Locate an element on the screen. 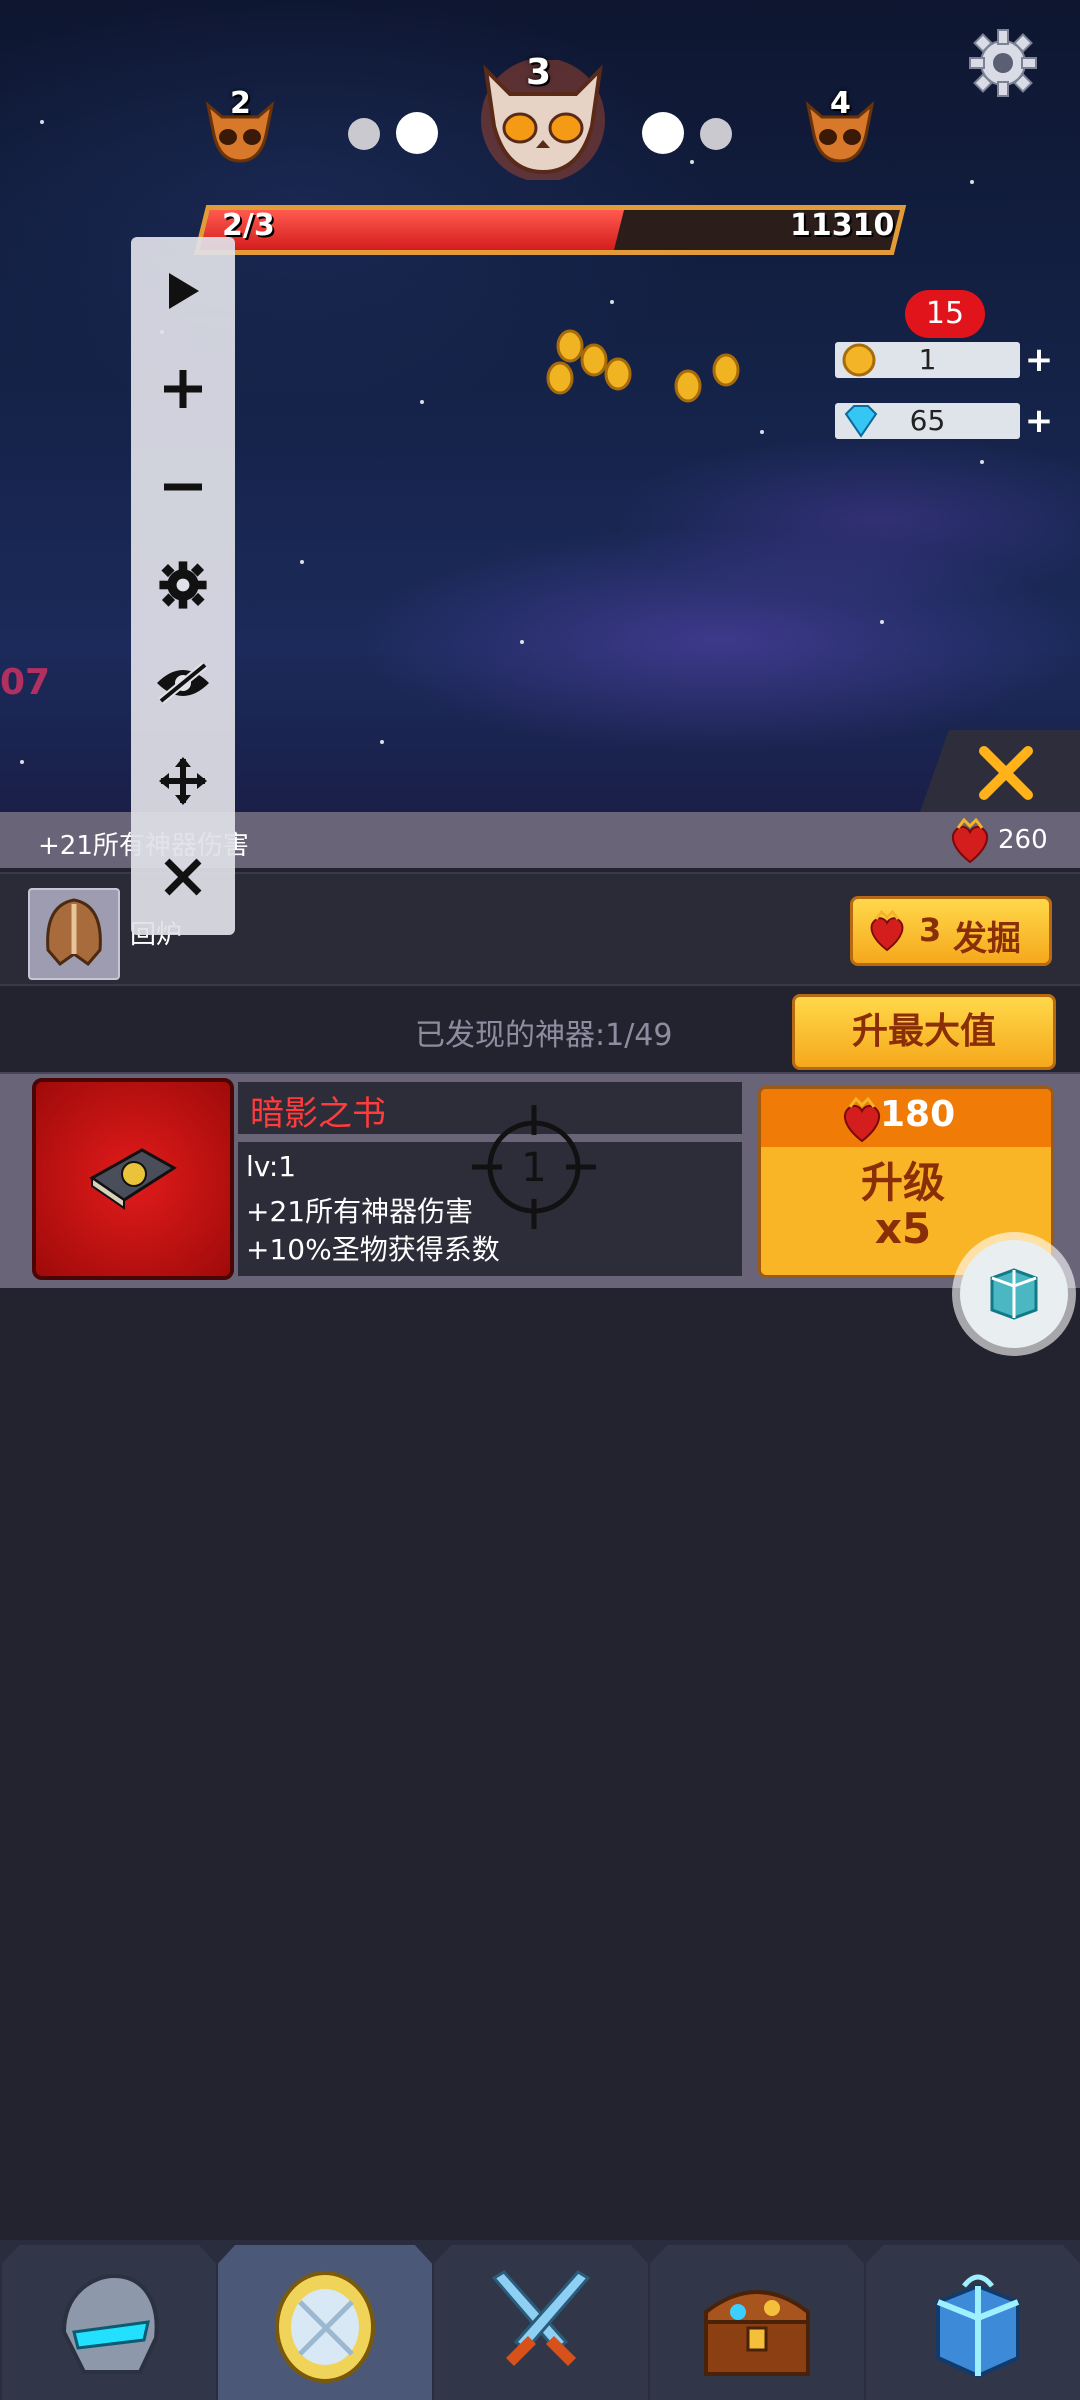 This screenshot has height=2400, width=1080. artifact-effect-2: +10%圣物获得系数 is located at coordinates (373, 1249).